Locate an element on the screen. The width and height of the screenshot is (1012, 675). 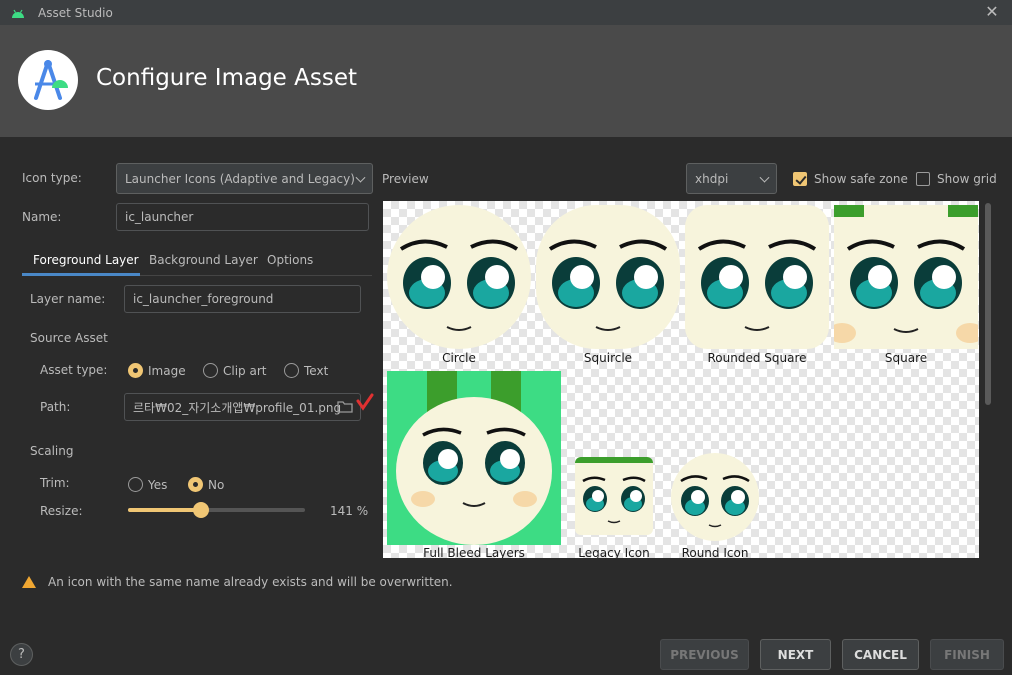
icon-preview-round is located at coordinates (715, 497).